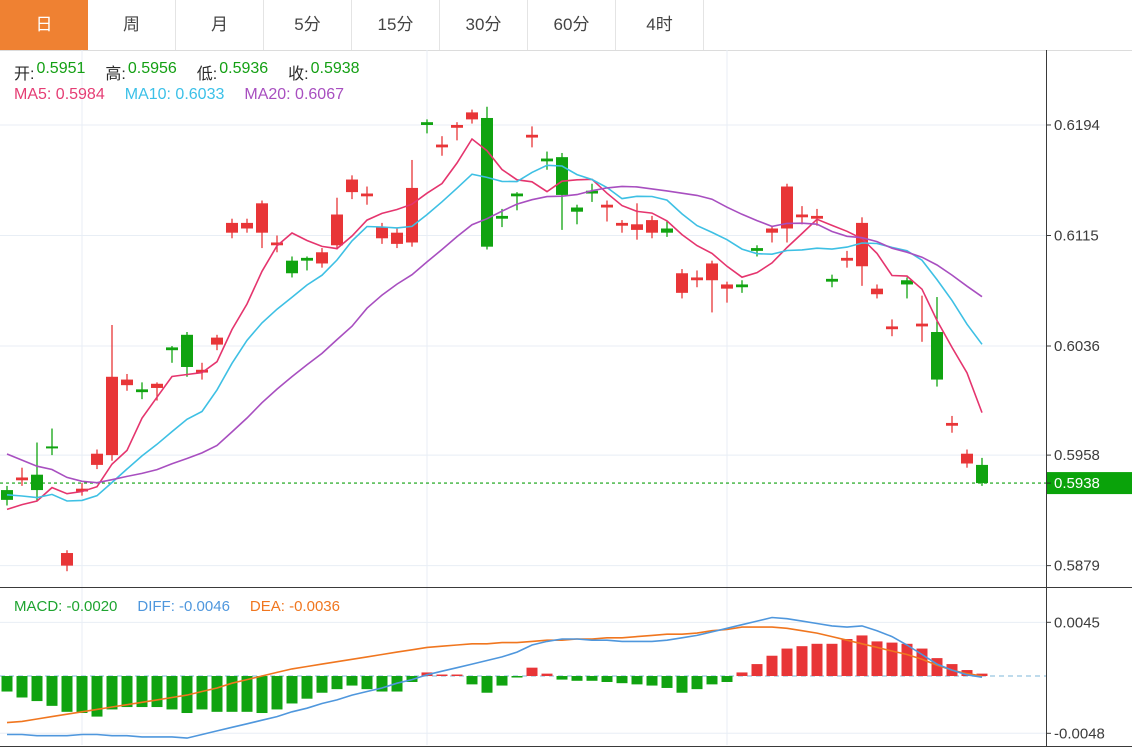  I want to click on current-price-tag-label: 0.5938, so click(1077, 483).